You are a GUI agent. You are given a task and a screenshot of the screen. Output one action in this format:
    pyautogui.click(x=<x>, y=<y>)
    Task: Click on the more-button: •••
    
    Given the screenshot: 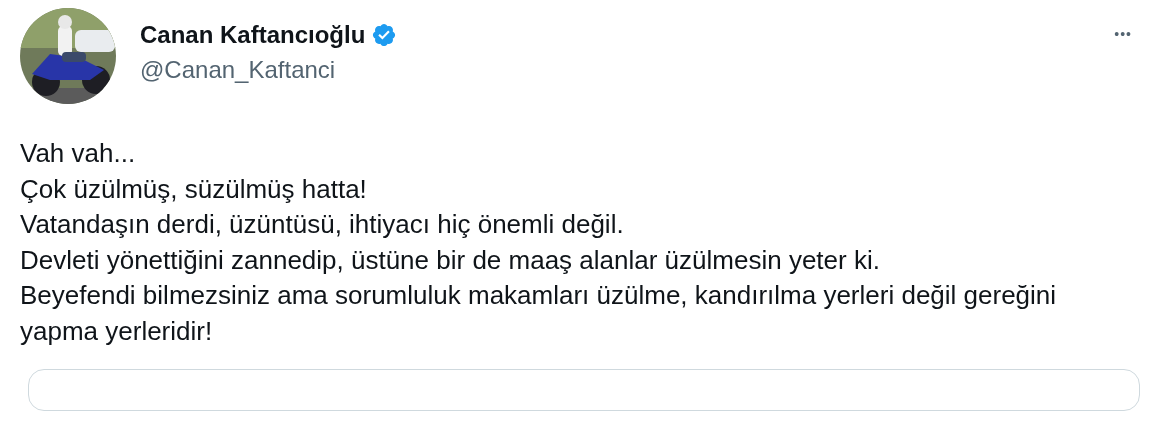 What is the action you would take?
    pyautogui.click(x=1123, y=34)
    